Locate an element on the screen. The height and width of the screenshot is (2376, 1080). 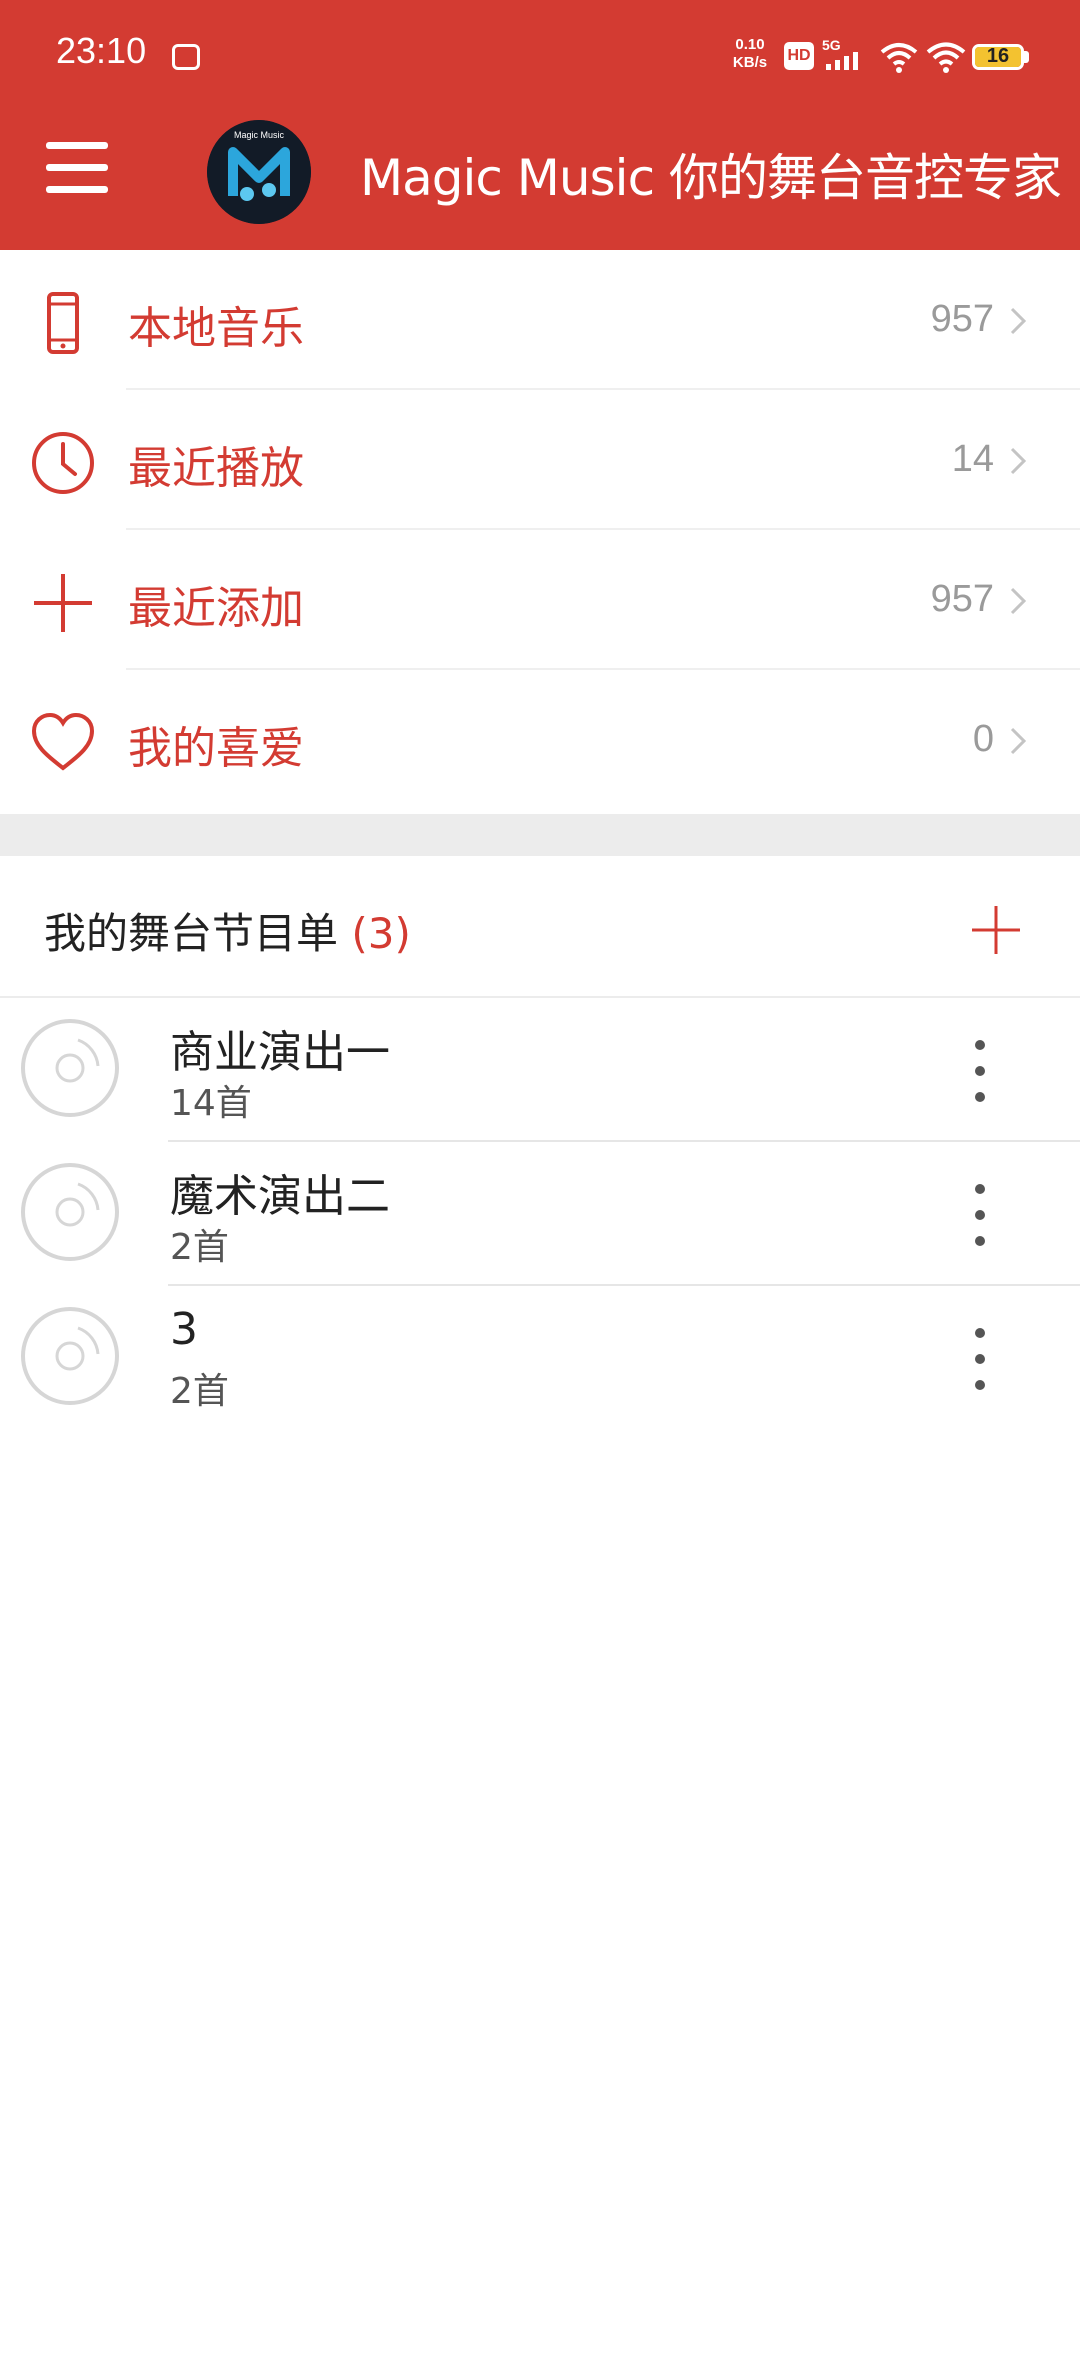
add-playlist-button is located at coordinates (996, 930).